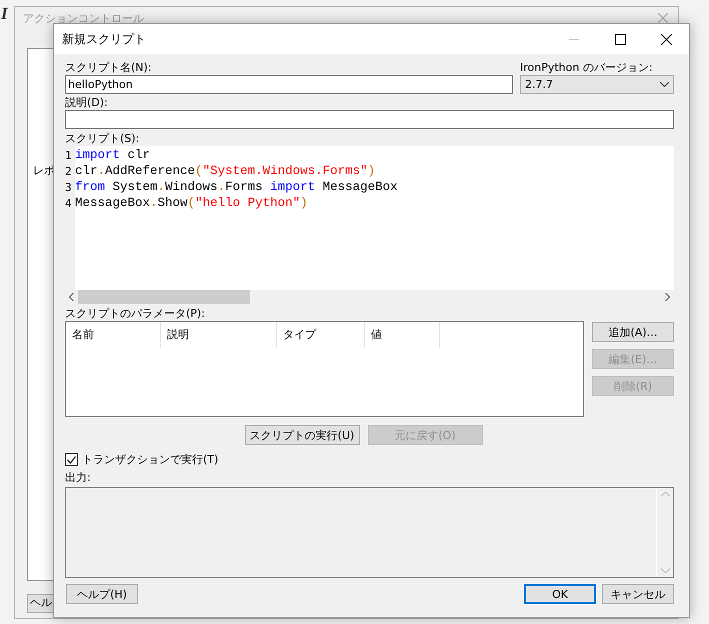 This screenshot has width=709, height=624. Describe the element at coordinates (102, 138) in the screenshot. I see `field-label: スクリプト(S):` at that location.